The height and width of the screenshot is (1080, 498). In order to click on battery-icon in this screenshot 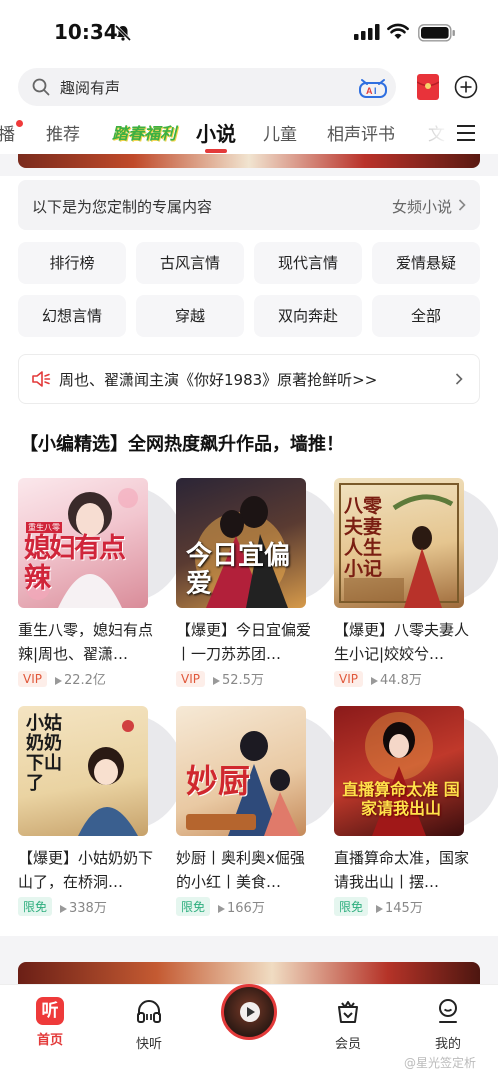, I will do `click(436, 33)`.